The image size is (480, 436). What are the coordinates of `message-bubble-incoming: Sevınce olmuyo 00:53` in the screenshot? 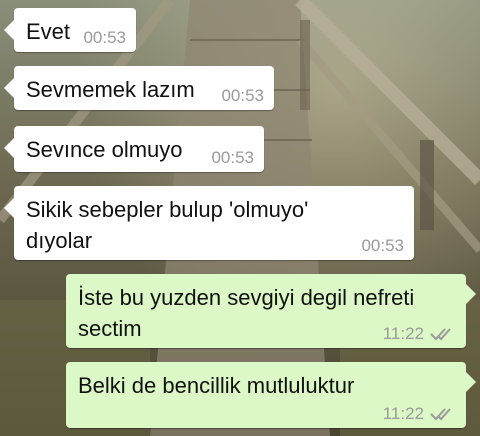 It's located at (134, 149).